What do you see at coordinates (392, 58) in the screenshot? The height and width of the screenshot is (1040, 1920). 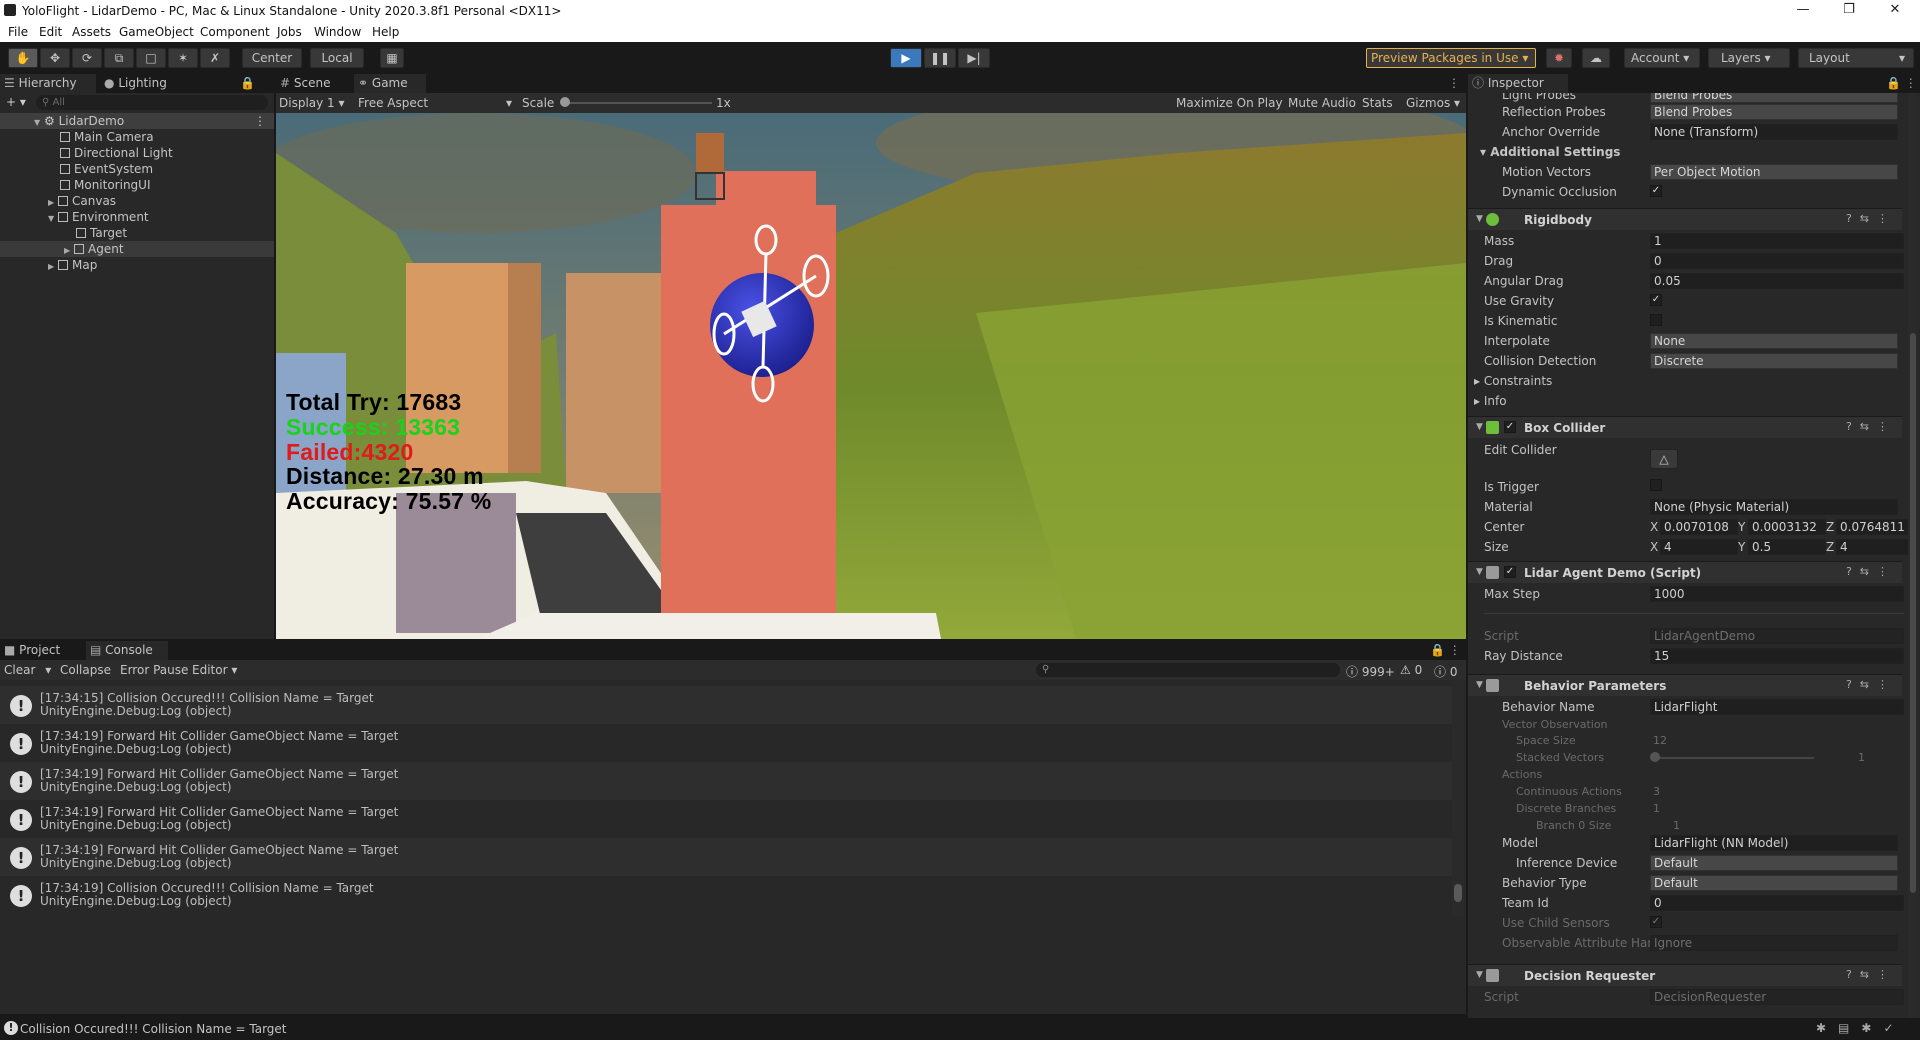 I see `grid-snap-icon: ▦` at bounding box center [392, 58].